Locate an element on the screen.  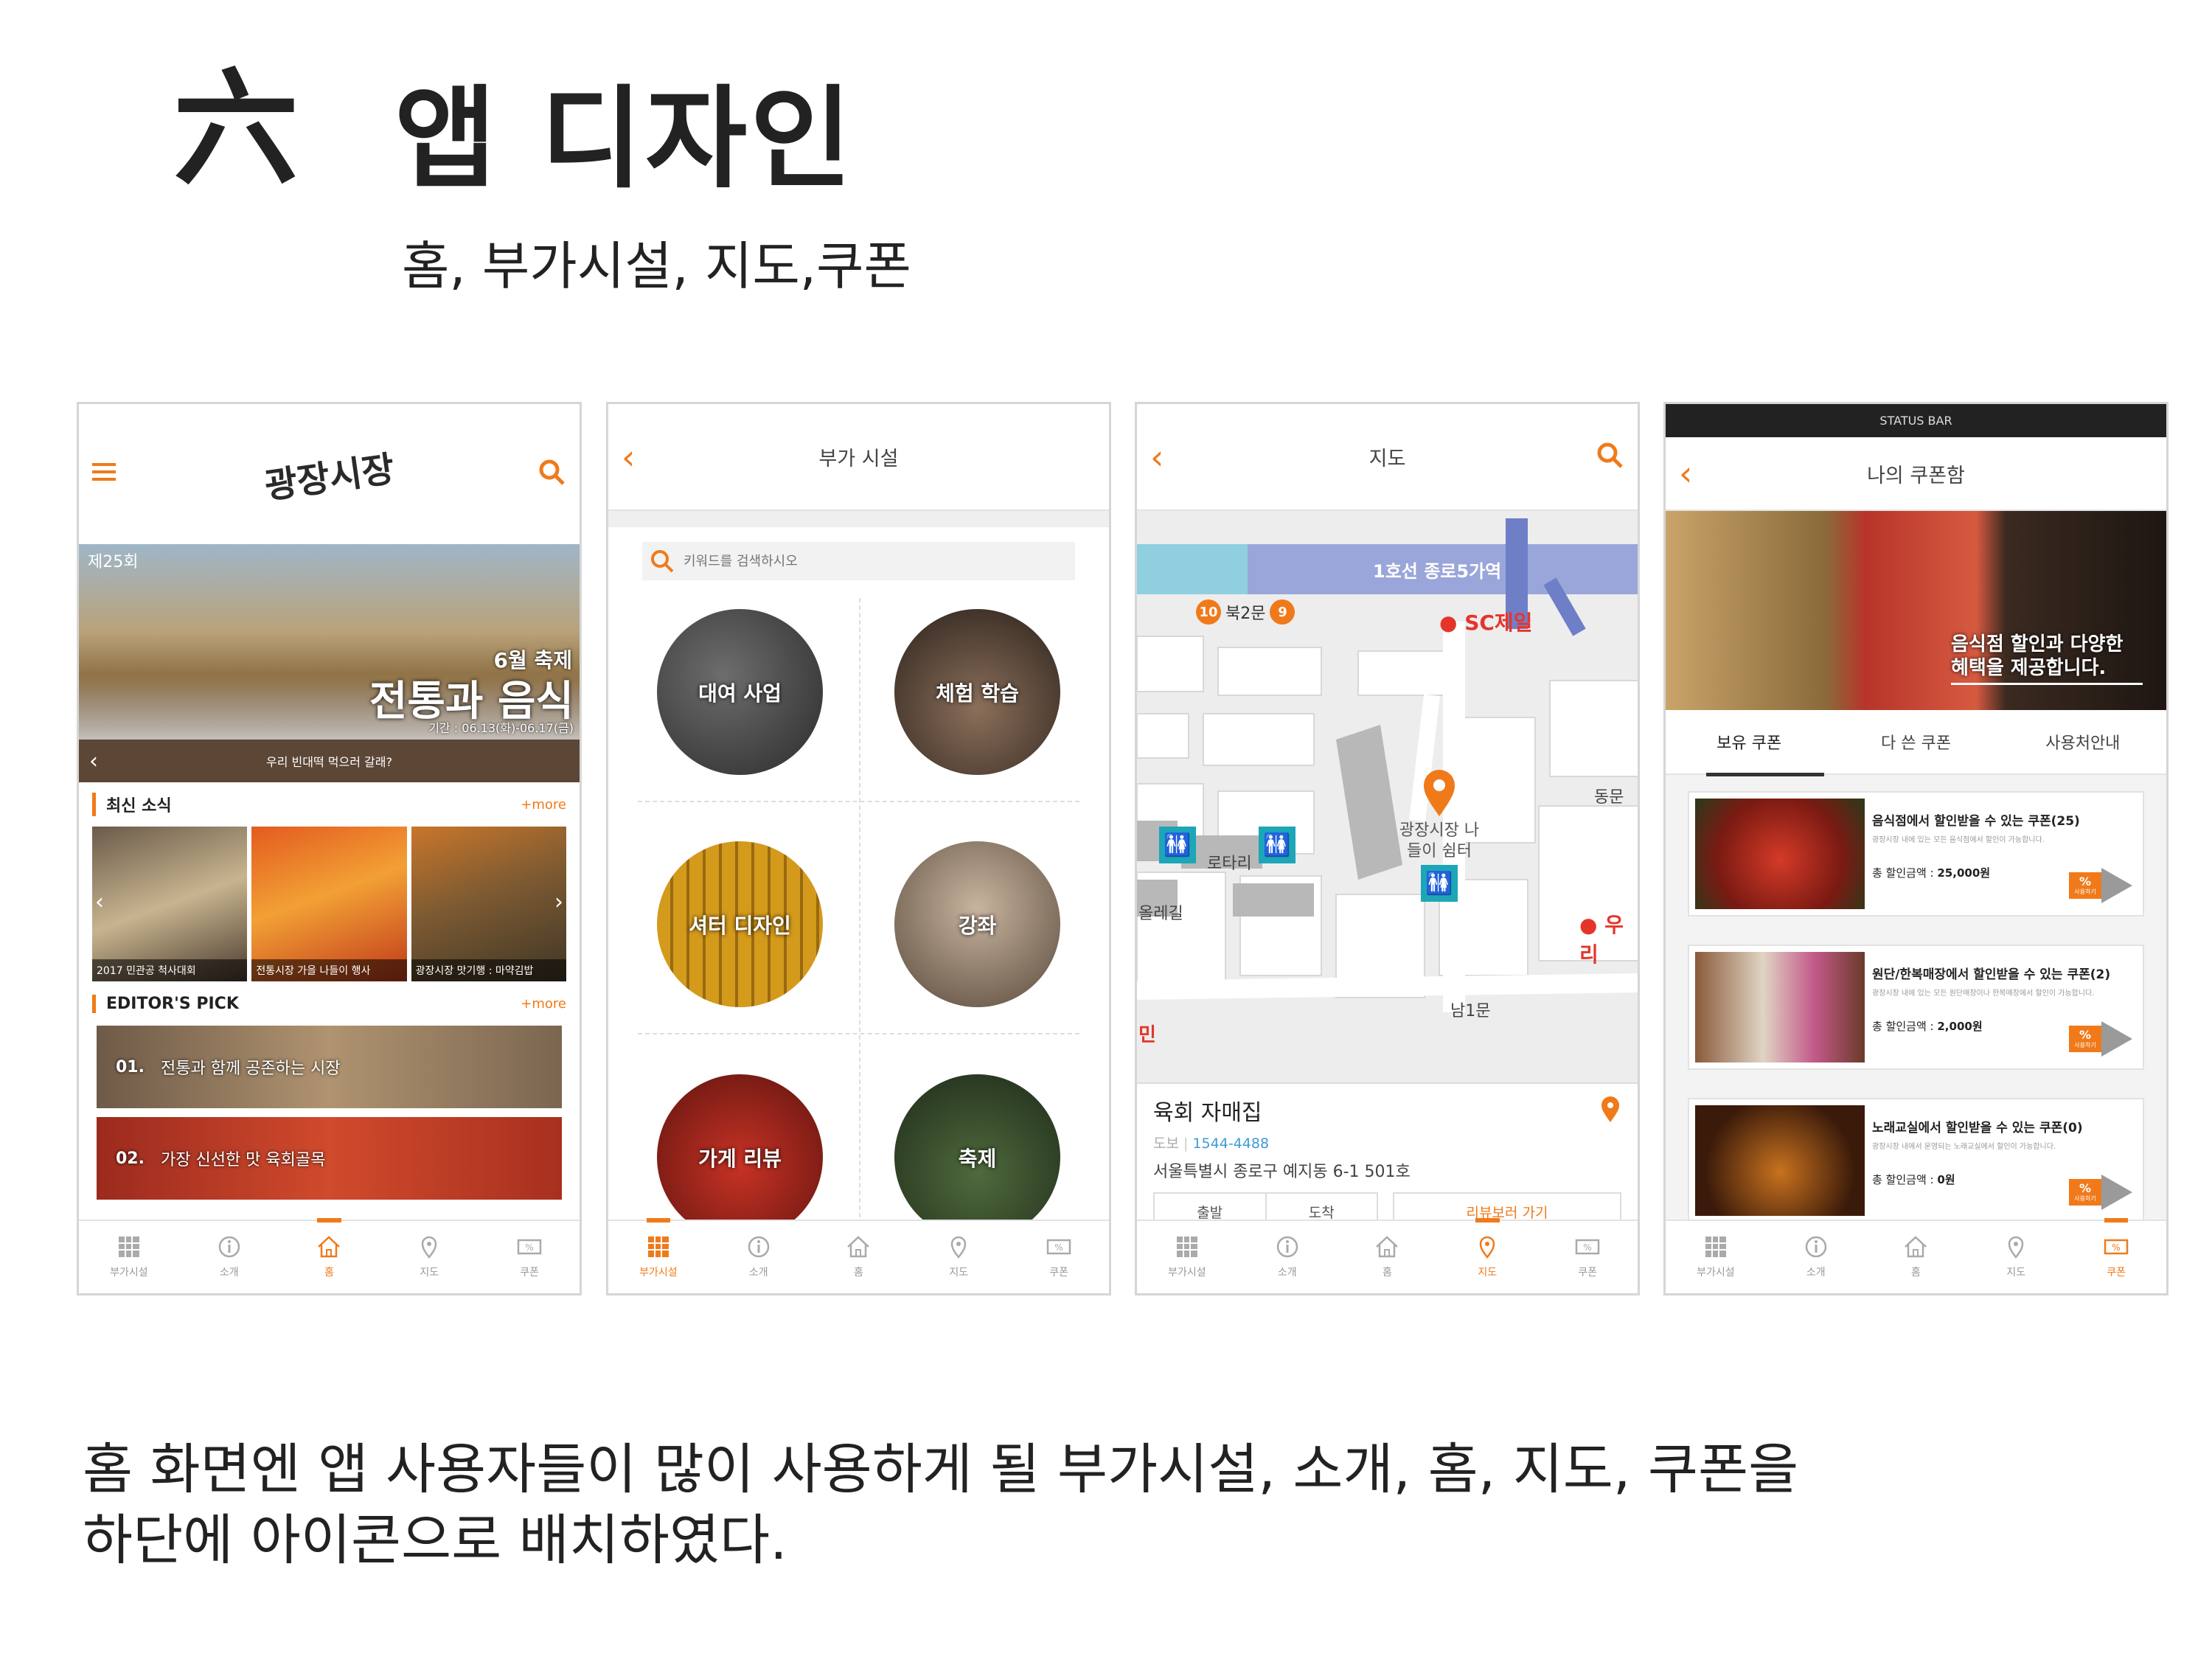
news-card: ‹ 2017 민관공 척사대회 is located at coordinates (170, 904).